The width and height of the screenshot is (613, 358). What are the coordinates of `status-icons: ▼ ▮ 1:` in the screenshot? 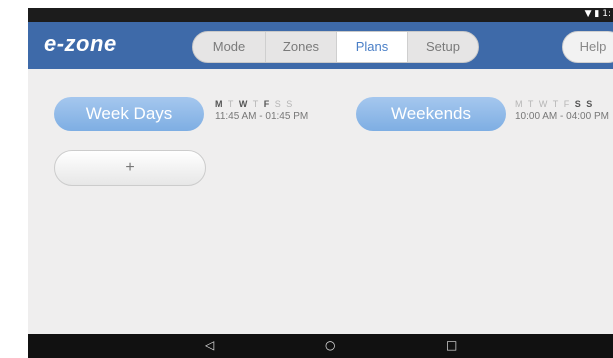 It's located at (598, 14).